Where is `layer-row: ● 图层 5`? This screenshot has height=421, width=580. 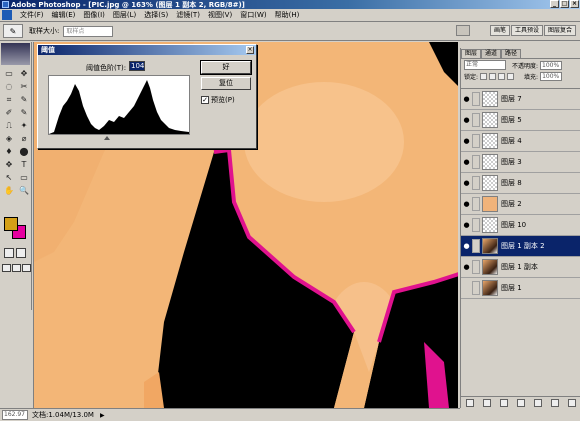 layer-row: ● 图层 5 is located at coordinates (520, 120).